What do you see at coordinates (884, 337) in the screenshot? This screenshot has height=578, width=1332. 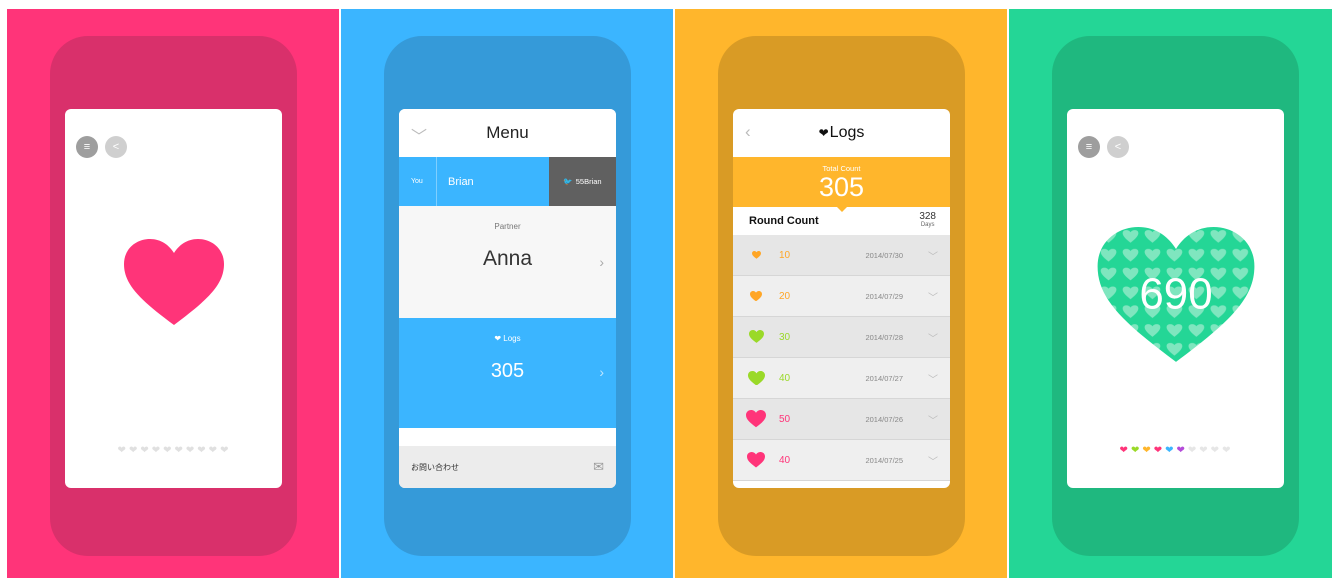 I see `log-date: 2014/07/28` at bounding box center [884, 337].